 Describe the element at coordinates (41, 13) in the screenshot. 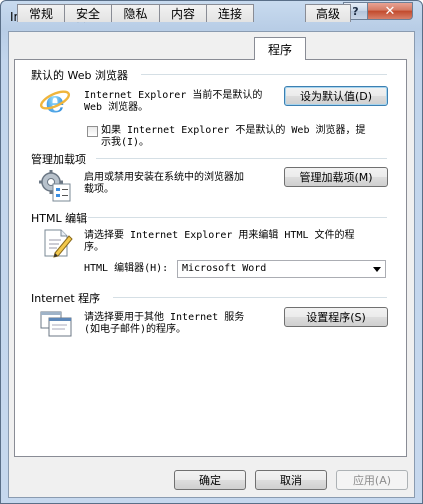

I see `tab-general: 常规` at that location.